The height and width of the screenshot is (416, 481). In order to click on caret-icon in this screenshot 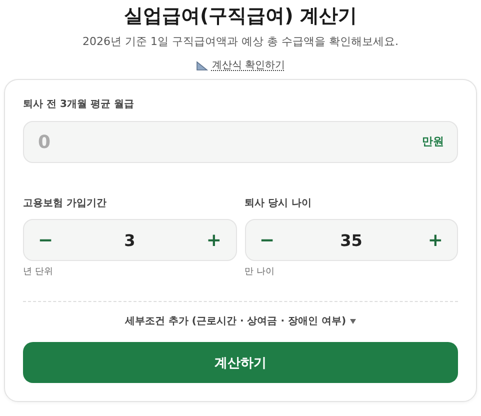, I will do `click(353, 321)`.